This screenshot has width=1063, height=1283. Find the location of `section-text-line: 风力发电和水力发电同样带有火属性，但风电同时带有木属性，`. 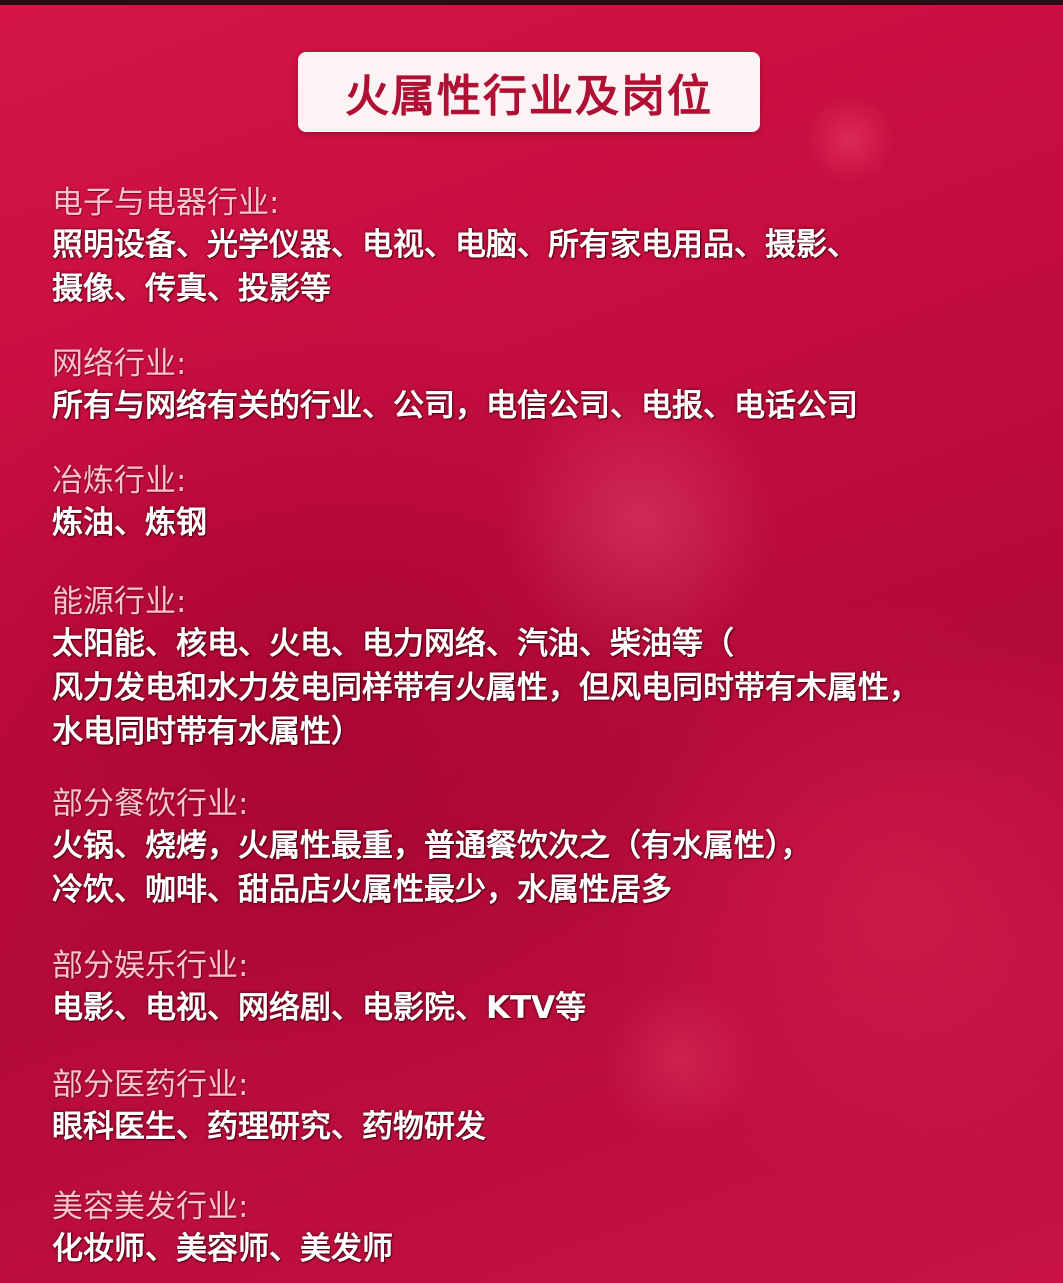

section-text-line: 风力发电和水力发电同样带有火属性，但风电同时带有木属性， is located at coordinates (486, 688).